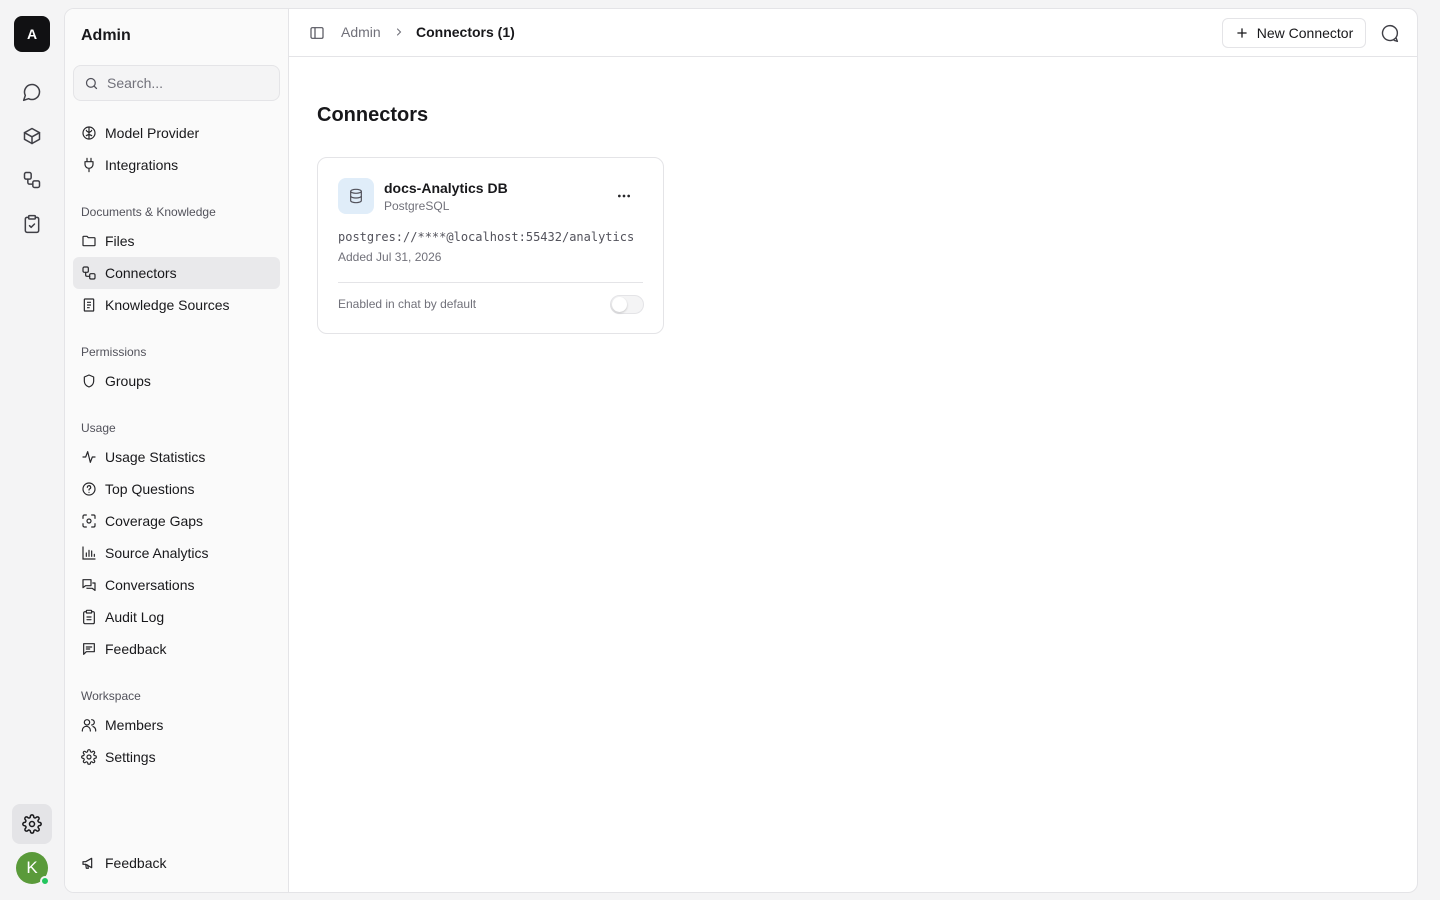  What do you see at coordinates (446, 188) in the screenshot?
I see `connector-name: docs-Analytics DB` at bounding box center [446, 188].